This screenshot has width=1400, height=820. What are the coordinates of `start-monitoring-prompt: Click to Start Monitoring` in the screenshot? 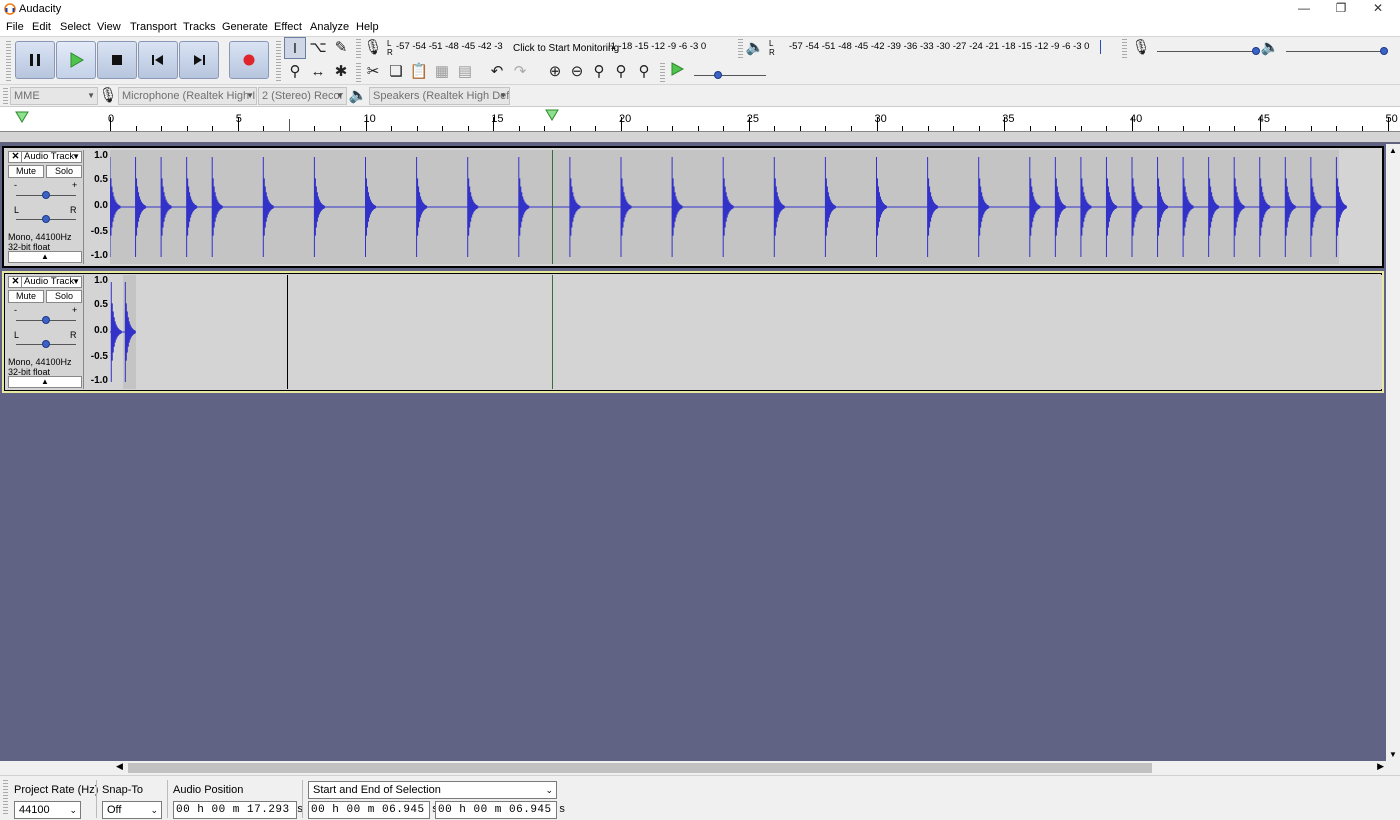 It's located at (566, 48).